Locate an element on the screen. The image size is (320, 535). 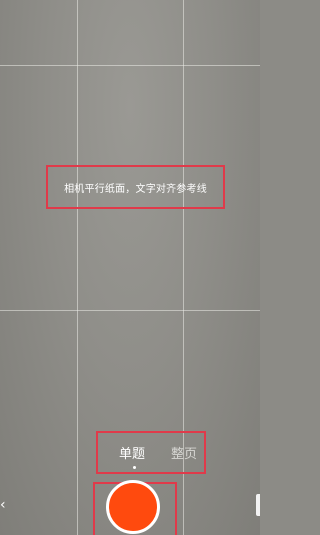
mode-tab-full-page: 整页 is located at coordinates (184, 452).